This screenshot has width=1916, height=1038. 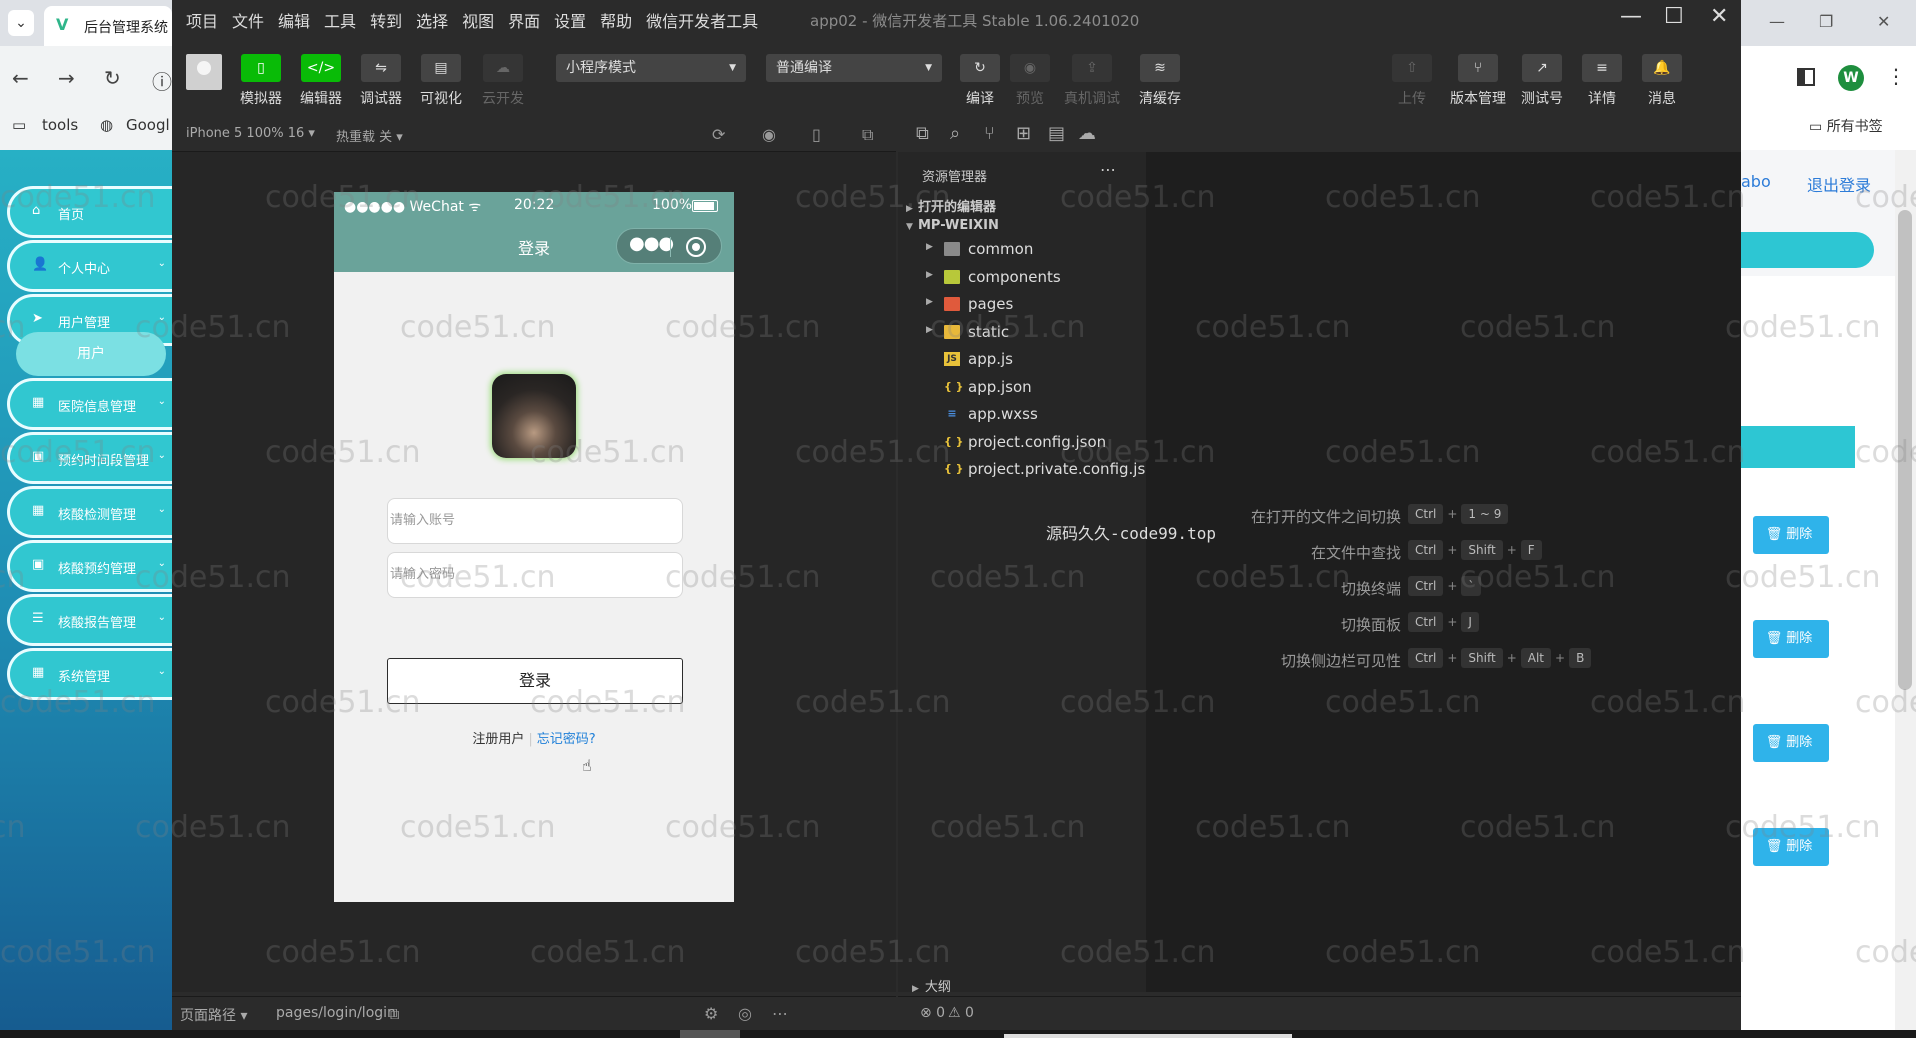 What do you see at coordinates (204, 72) in the screenshot?
I see `user-avatar` at bounding box center [204, 72].